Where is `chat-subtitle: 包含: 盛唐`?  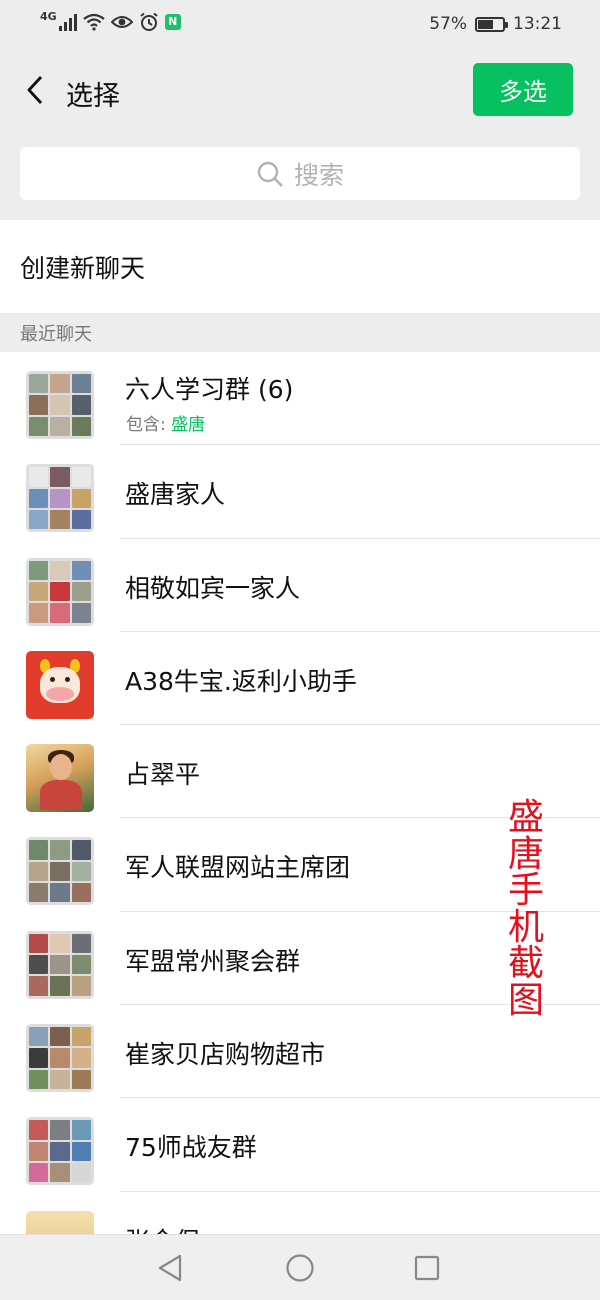 chat-subtitle: 包含: 盛唐 is located at coordinates (165, 422).